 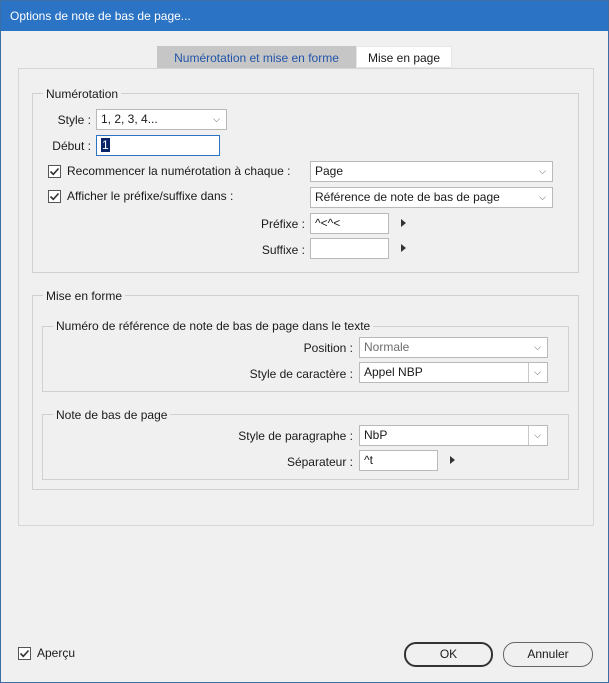 I want to click on para-style-dropdown: NbP ⌵, so click(x=453, y=435).